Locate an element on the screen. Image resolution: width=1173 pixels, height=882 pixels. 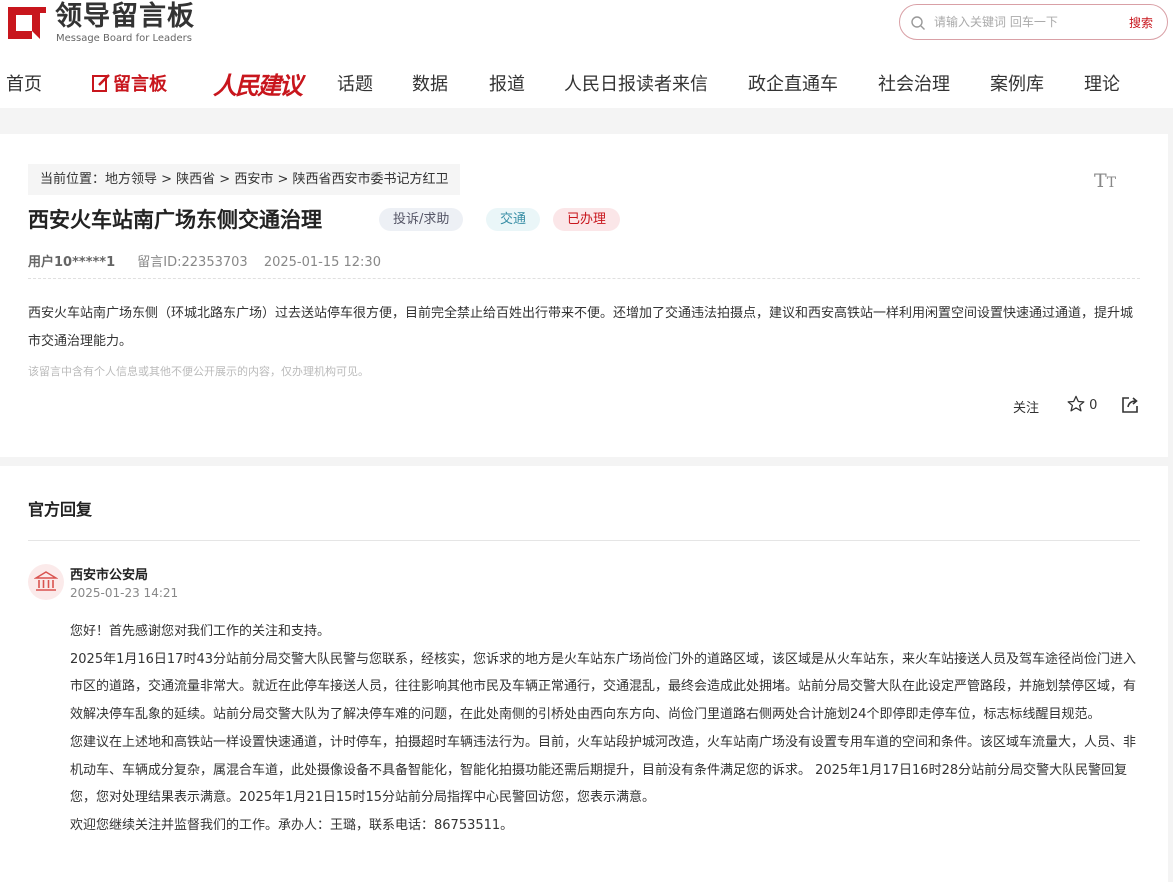
privacy-notice: 该留言中含有个人信息或其他不便公开展示的内容，仅办理机构可见。 is located at coordinates (198, 371).